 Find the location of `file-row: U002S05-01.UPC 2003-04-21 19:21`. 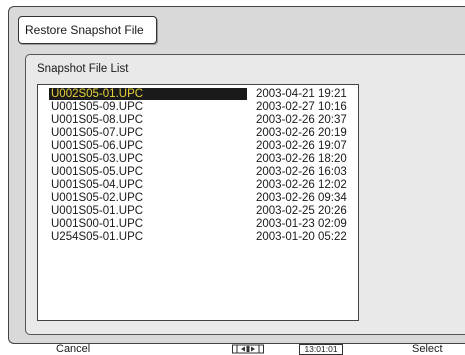

file-row: U002S05-01.UPC 2003-04-21 19:21 is located at coordinates (202, 94).